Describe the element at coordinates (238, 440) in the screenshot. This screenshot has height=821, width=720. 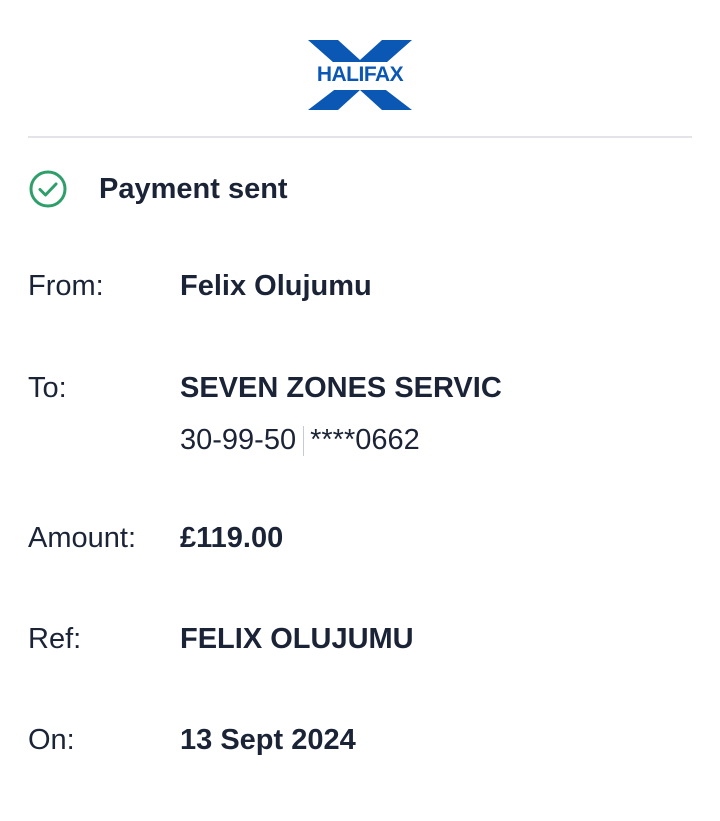
I see `sort-code: 30-99-50` at that location.